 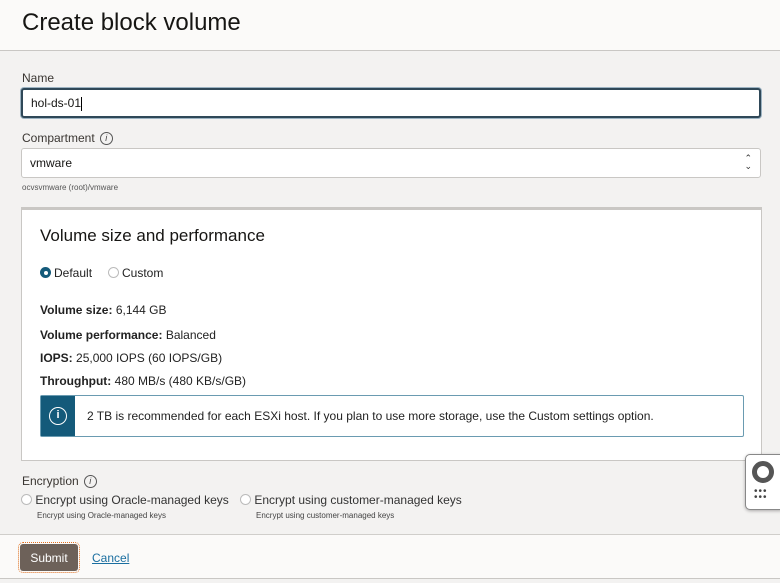 What do you see at coordinates (49, 557) in the screenshot?
I see `submit-button: Submit` at bounding box center [49, 557].